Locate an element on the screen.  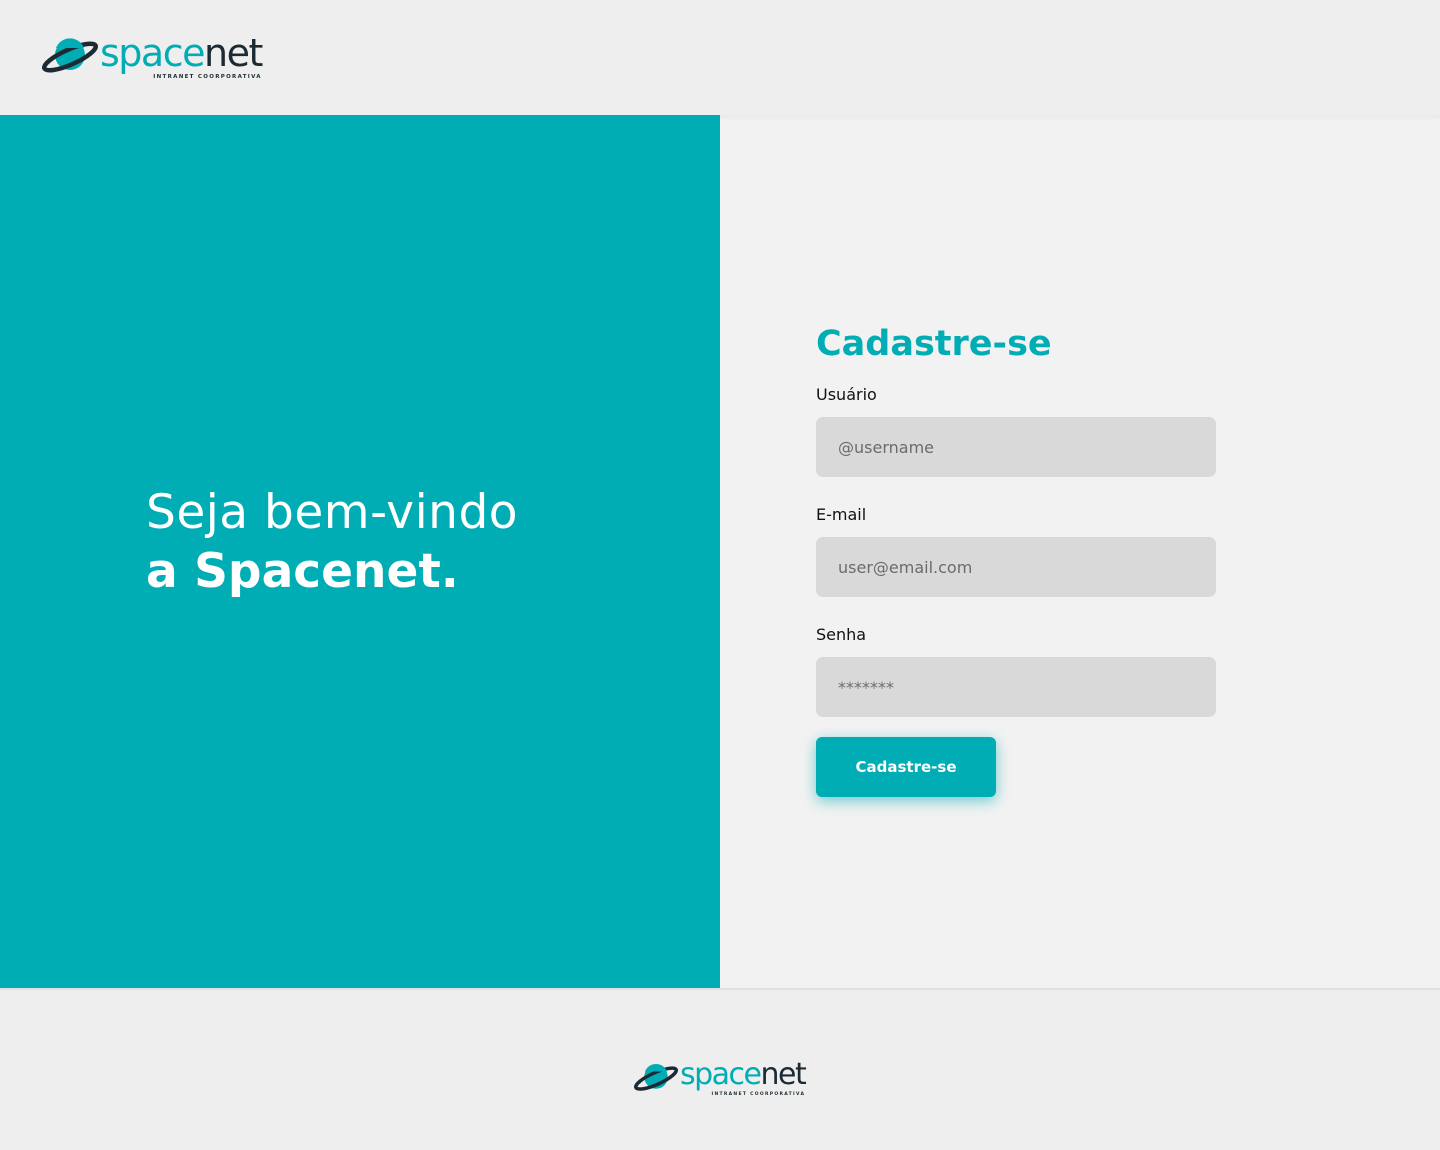
footer-logo: spacenet INTRANET COORPORATIVA is located at coordinates (720, 1077).